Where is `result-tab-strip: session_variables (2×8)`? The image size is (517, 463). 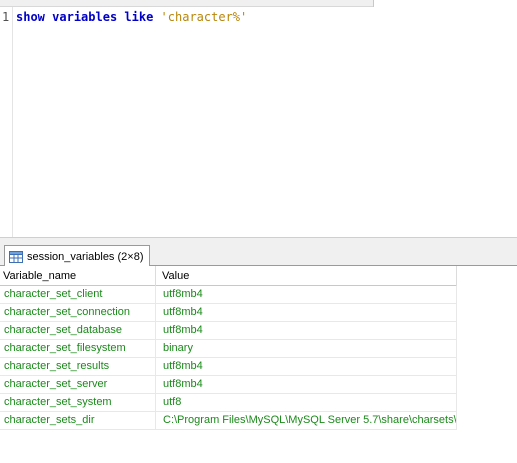
result-tab-strip: session_variables (2×8) is located at coordinates (258, 255).